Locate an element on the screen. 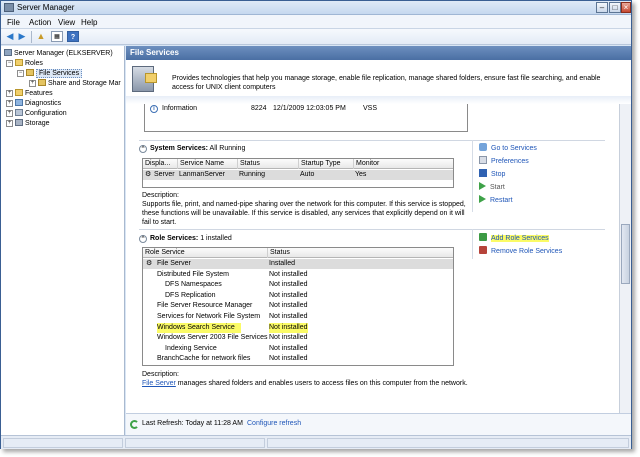 The image size is (640, 457). event-id: 8224 is located at coordinates (259, 108).